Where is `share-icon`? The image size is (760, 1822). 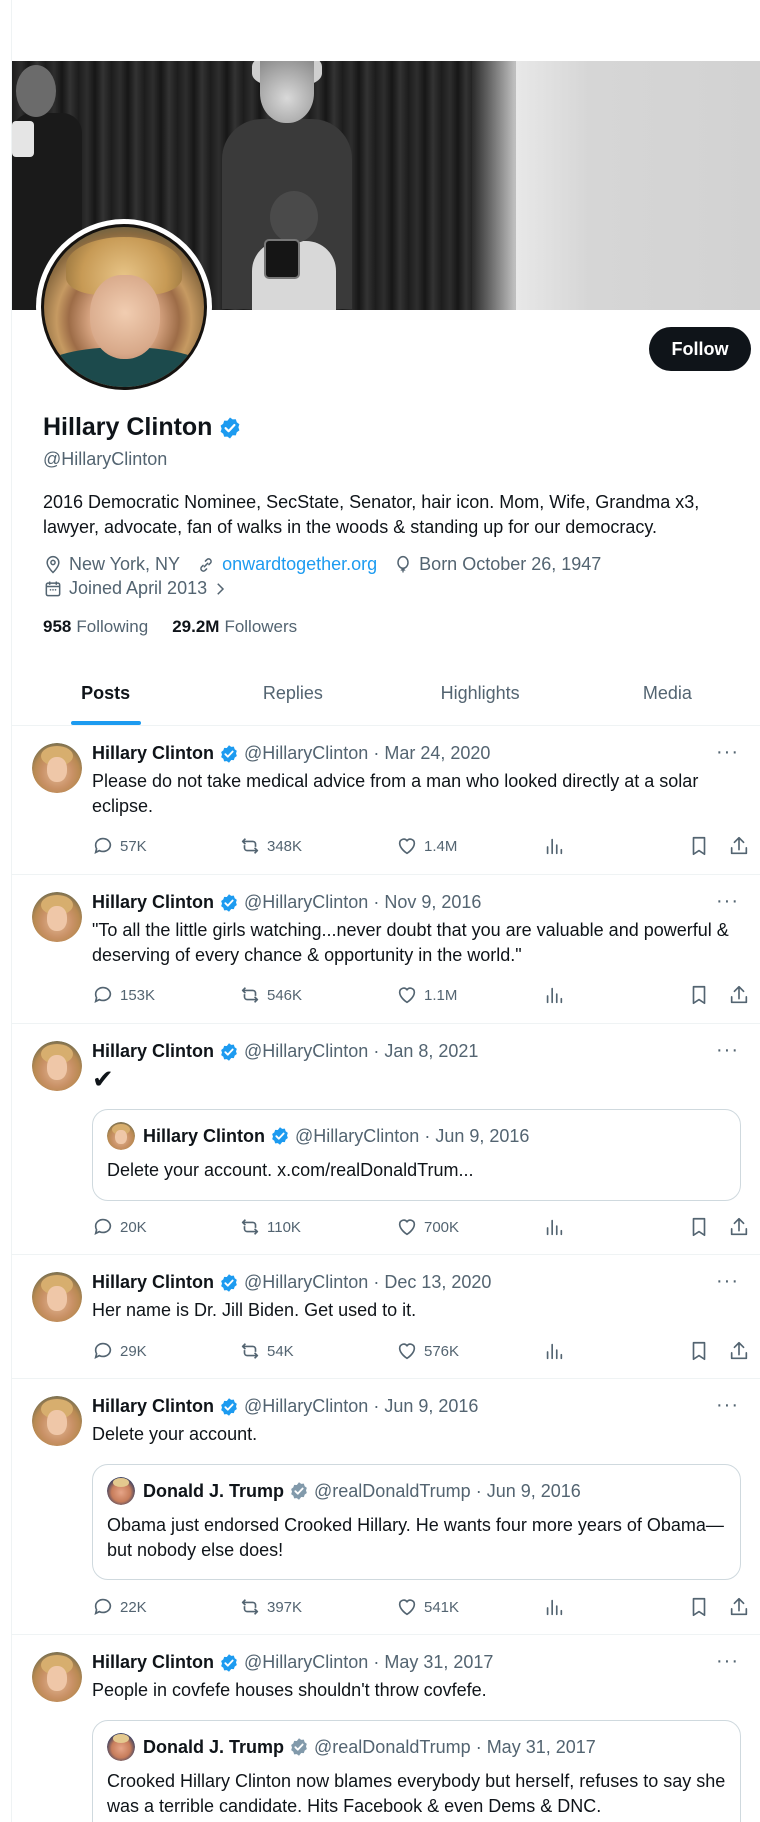 share-icon is located at coordinates (739, 1350).